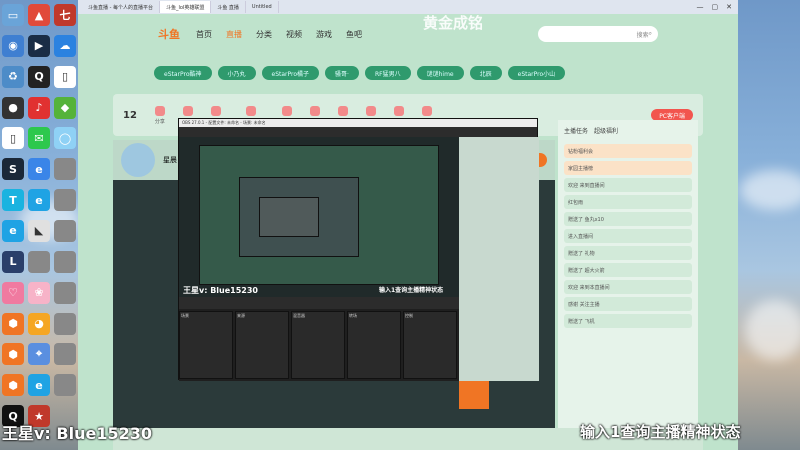 Image resolution: width=800 pixels, height=450 pixels. What do you see at coordinates (264, 34) in the screenshot?
I see `nav-item: 分类` at bounding box center [264, 34].